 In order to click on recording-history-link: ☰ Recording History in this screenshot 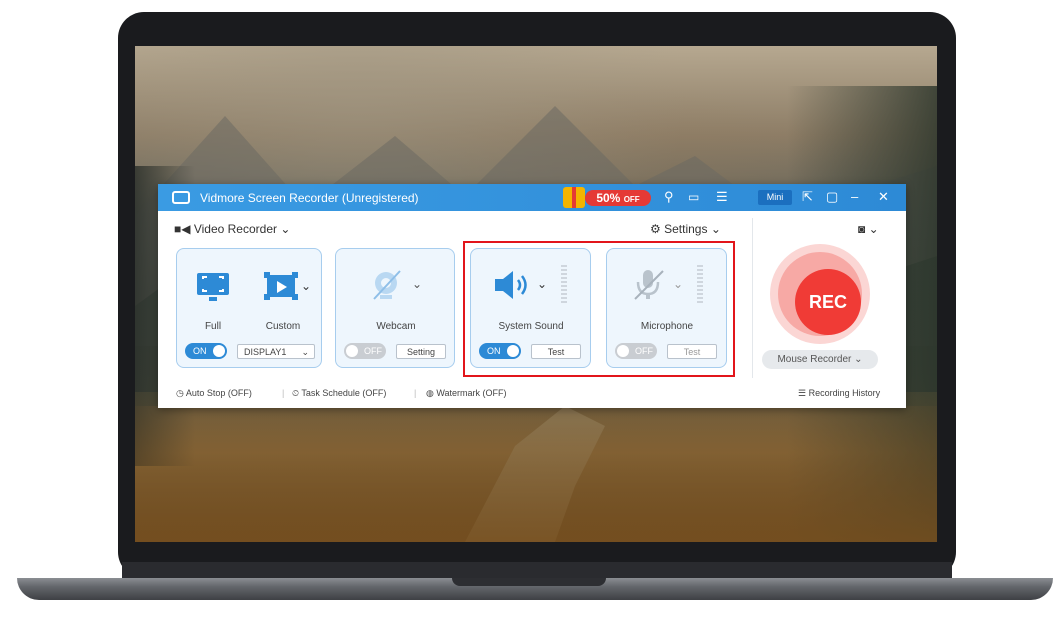, I will do `click(839, 393)`.